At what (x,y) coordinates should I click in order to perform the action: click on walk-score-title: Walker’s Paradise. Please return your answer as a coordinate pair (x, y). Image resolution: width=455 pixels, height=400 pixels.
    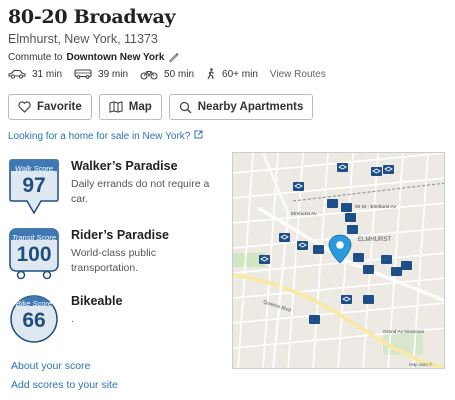
    Looking at the image, I should click on (124, 166).